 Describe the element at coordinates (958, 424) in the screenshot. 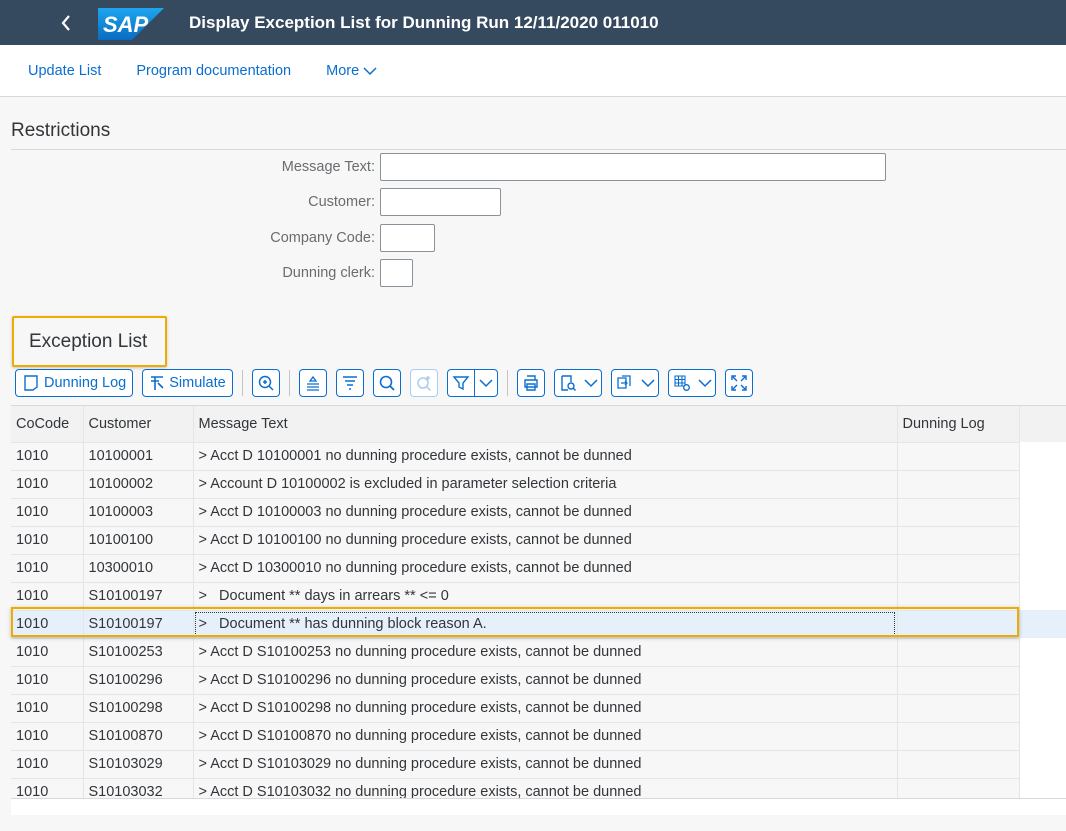

I see `column-header-dunning-log: Dunning Log` at that location.